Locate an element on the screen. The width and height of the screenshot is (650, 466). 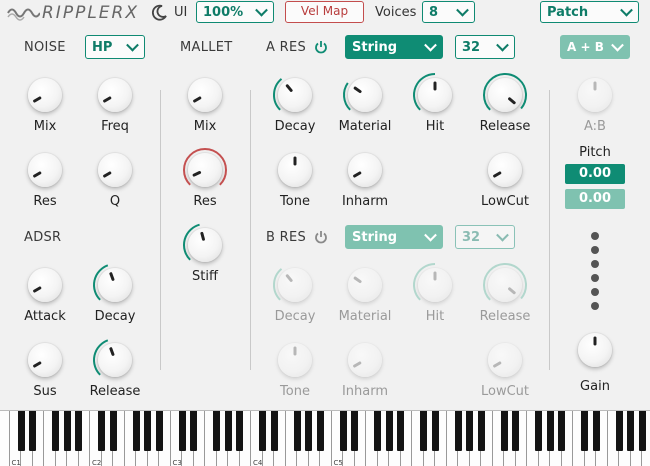
b-res-partials-select: 32 is located at coordinates (485, 237).